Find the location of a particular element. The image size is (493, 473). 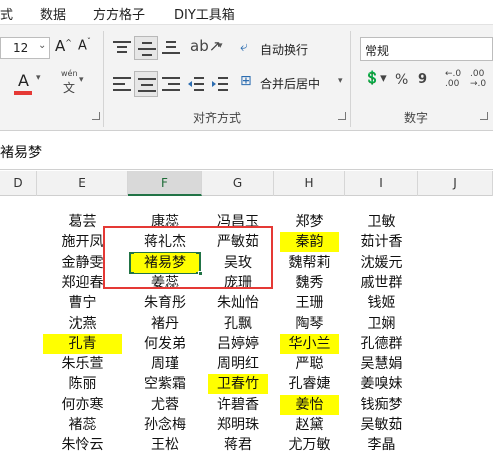

merge-center-button: ⊞ 合并后居中 ▾ is located at coordinates (296, 84).